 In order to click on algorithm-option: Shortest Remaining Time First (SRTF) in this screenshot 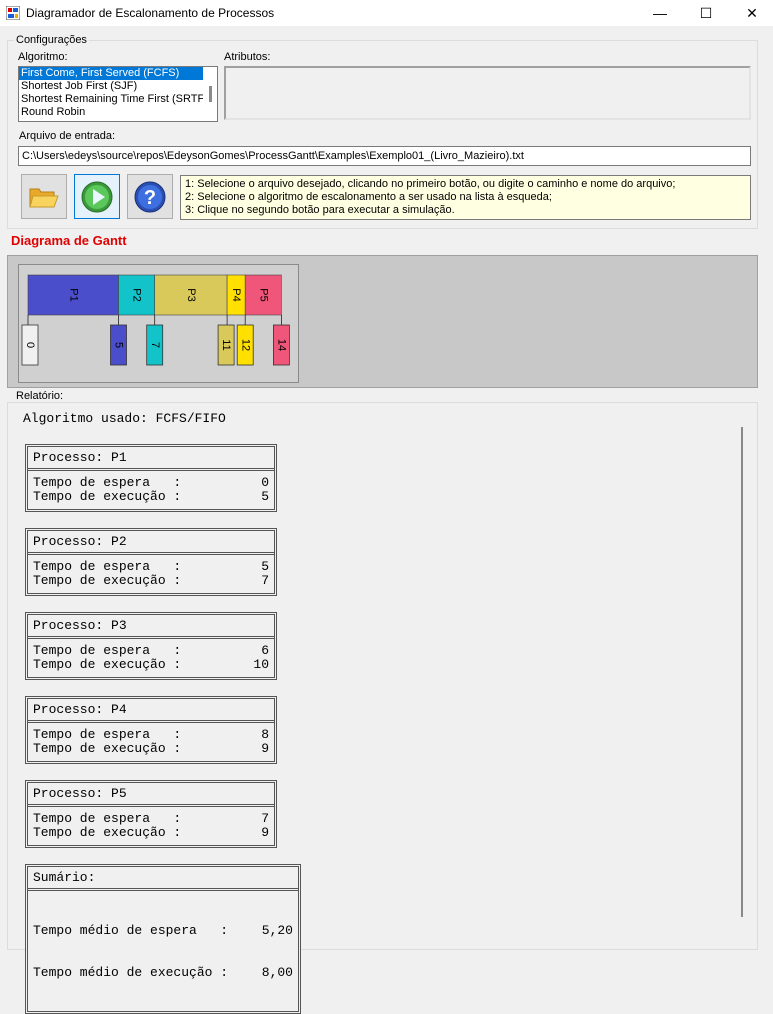, I will do `click(118, 99)`.